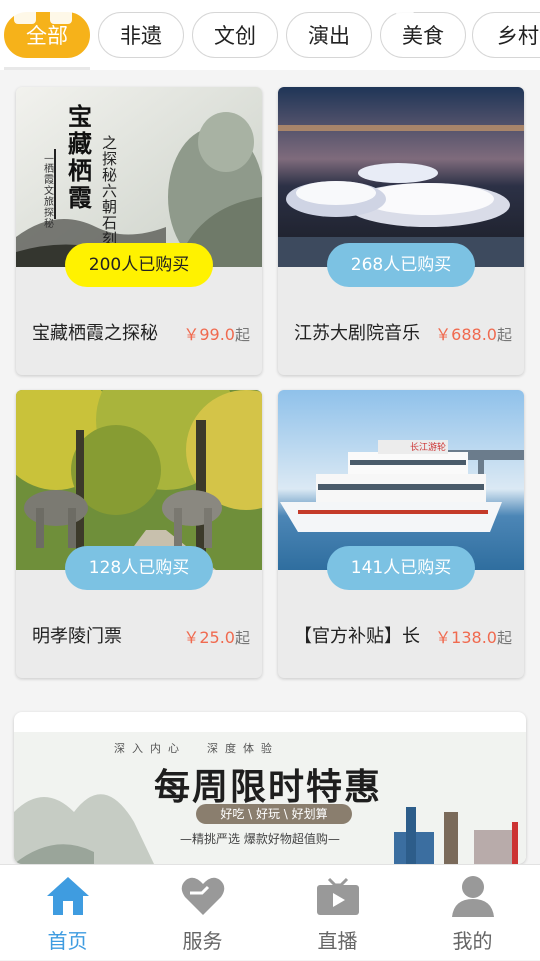 The width and height of the screenshot is (540, 961). Describe the element at coordinates (405, 15) in the screenshot. I see `wifi-icon` at that location.